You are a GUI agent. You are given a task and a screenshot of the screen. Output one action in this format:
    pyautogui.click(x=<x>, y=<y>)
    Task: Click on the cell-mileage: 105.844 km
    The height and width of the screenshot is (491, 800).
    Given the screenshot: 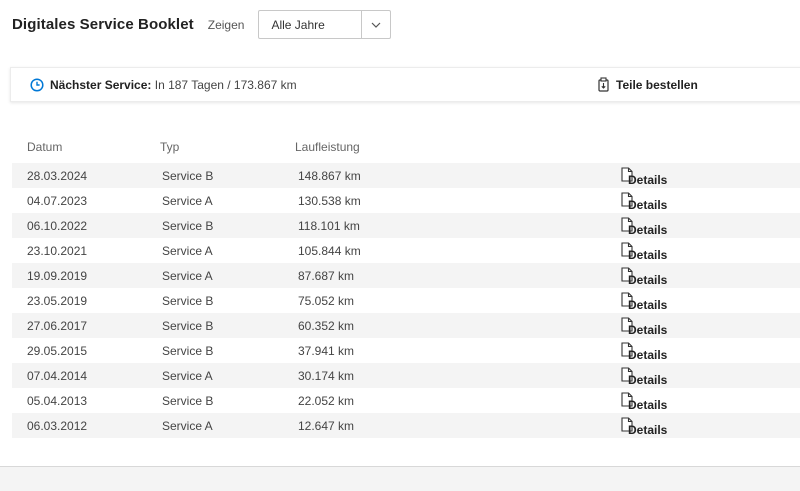 What is the action you would take?
    pyautogui.click(x=329, y=251)
    